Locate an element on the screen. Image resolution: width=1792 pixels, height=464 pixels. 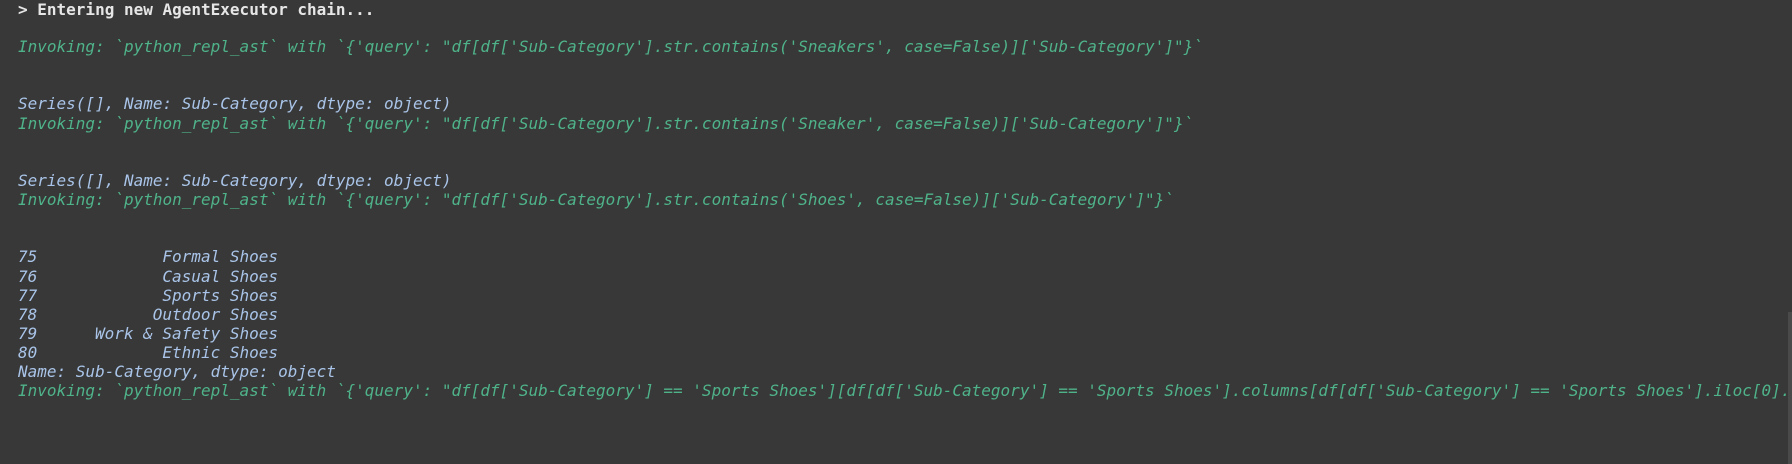
row-value: Ethnic Shoes is located at coordinates (220, 352).